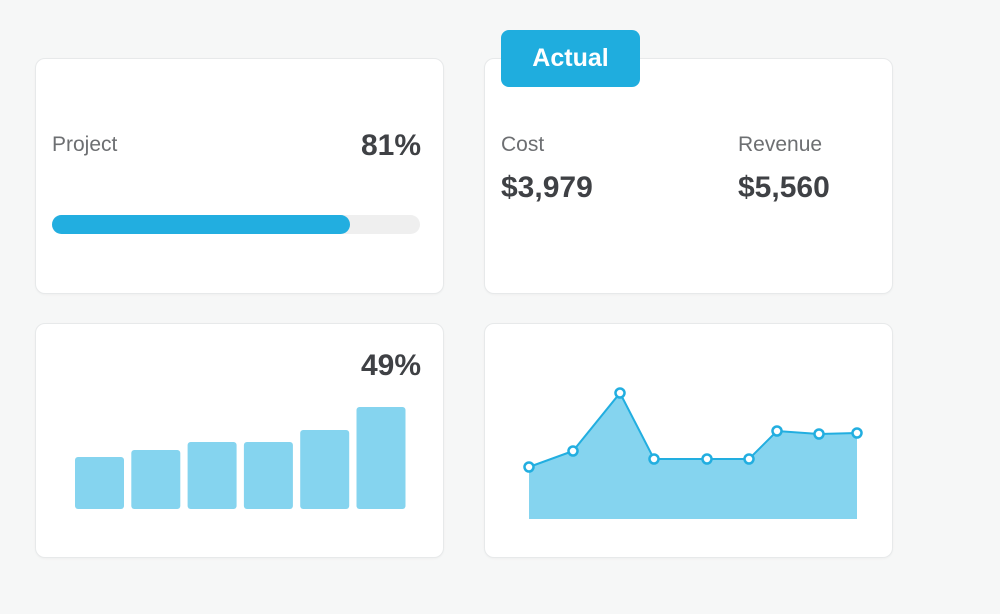 This screenshot has width=1000, height=614. What do you see at coordinates (784, 187) in the screenshot?
I see `revenue-value: $5,560` at bounding box center [784, 187].